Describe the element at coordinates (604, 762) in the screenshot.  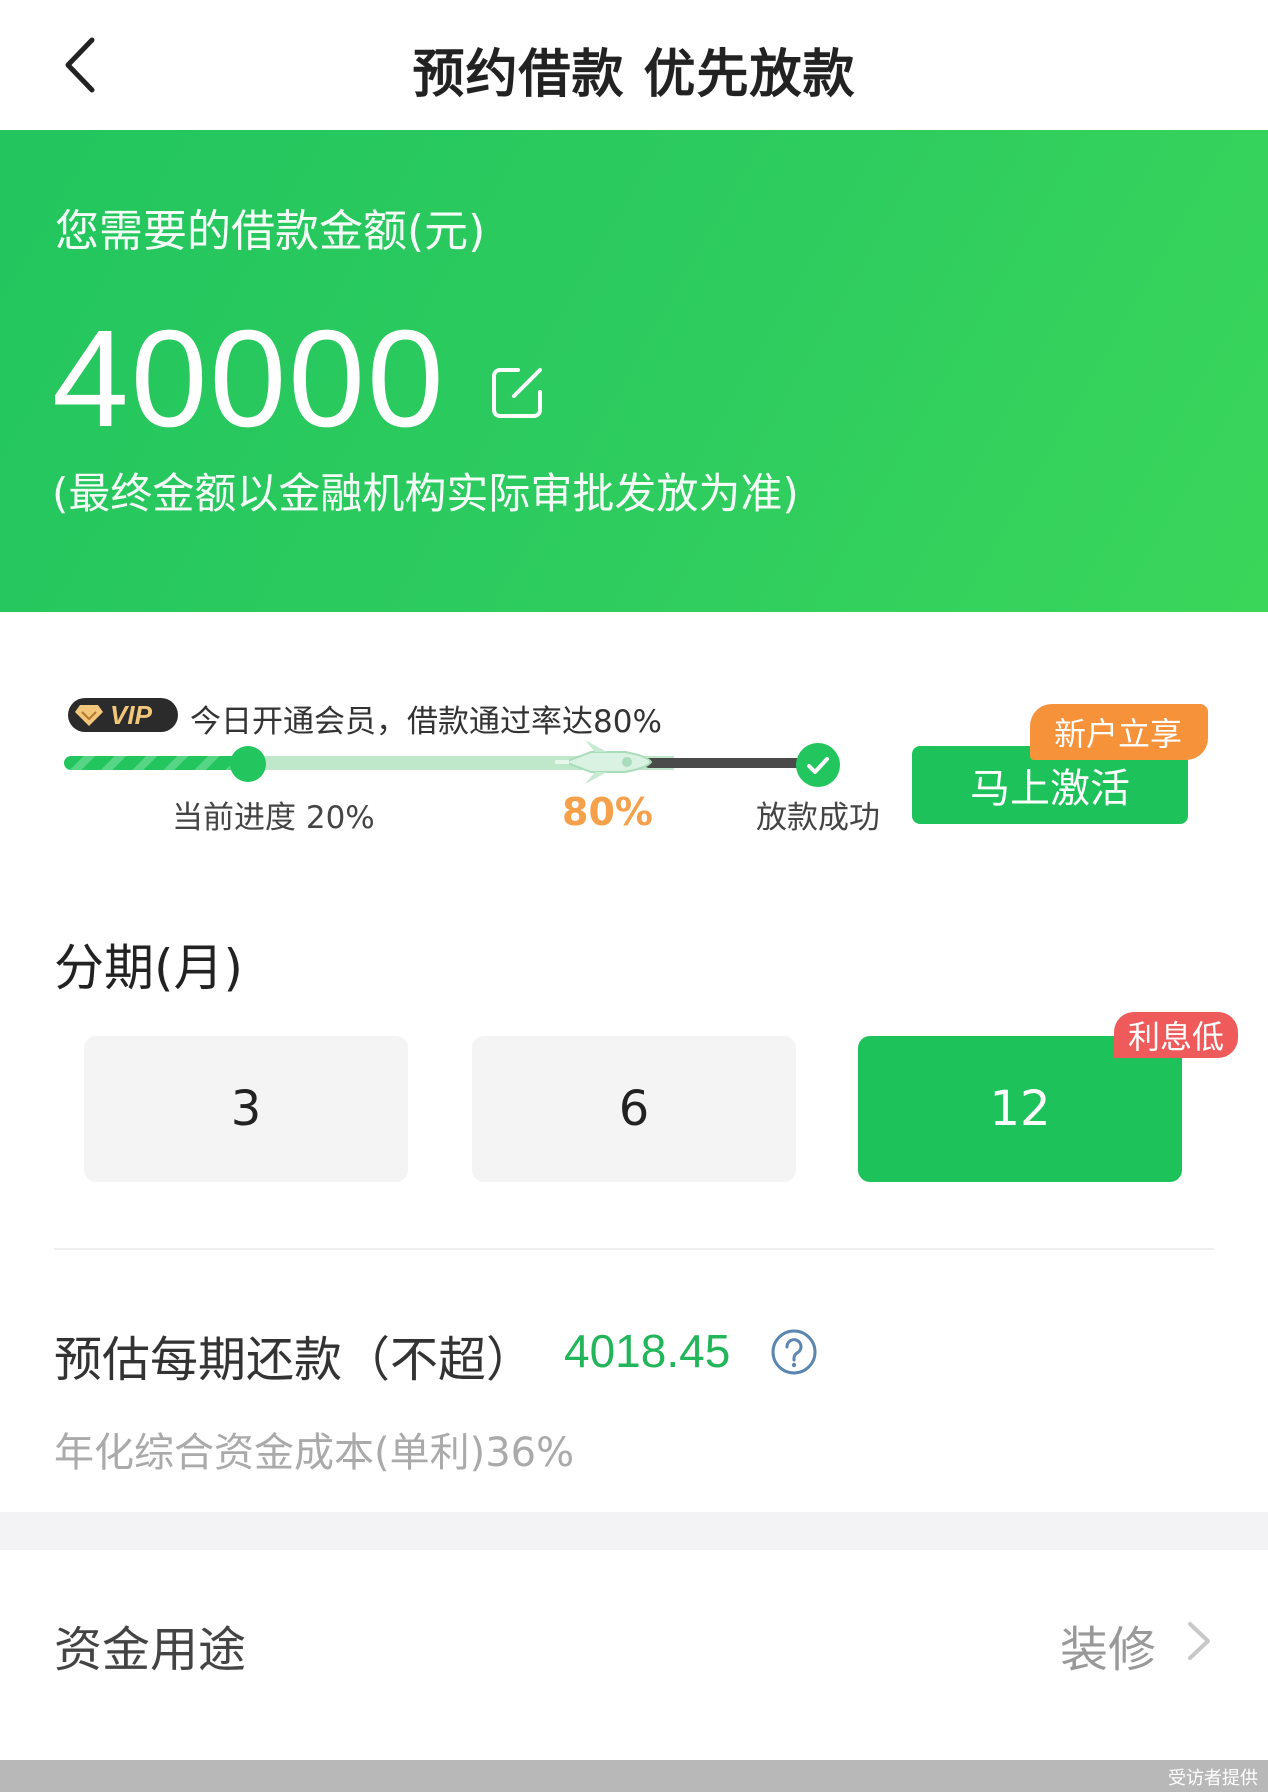
I see `rocket-icon` at that location.